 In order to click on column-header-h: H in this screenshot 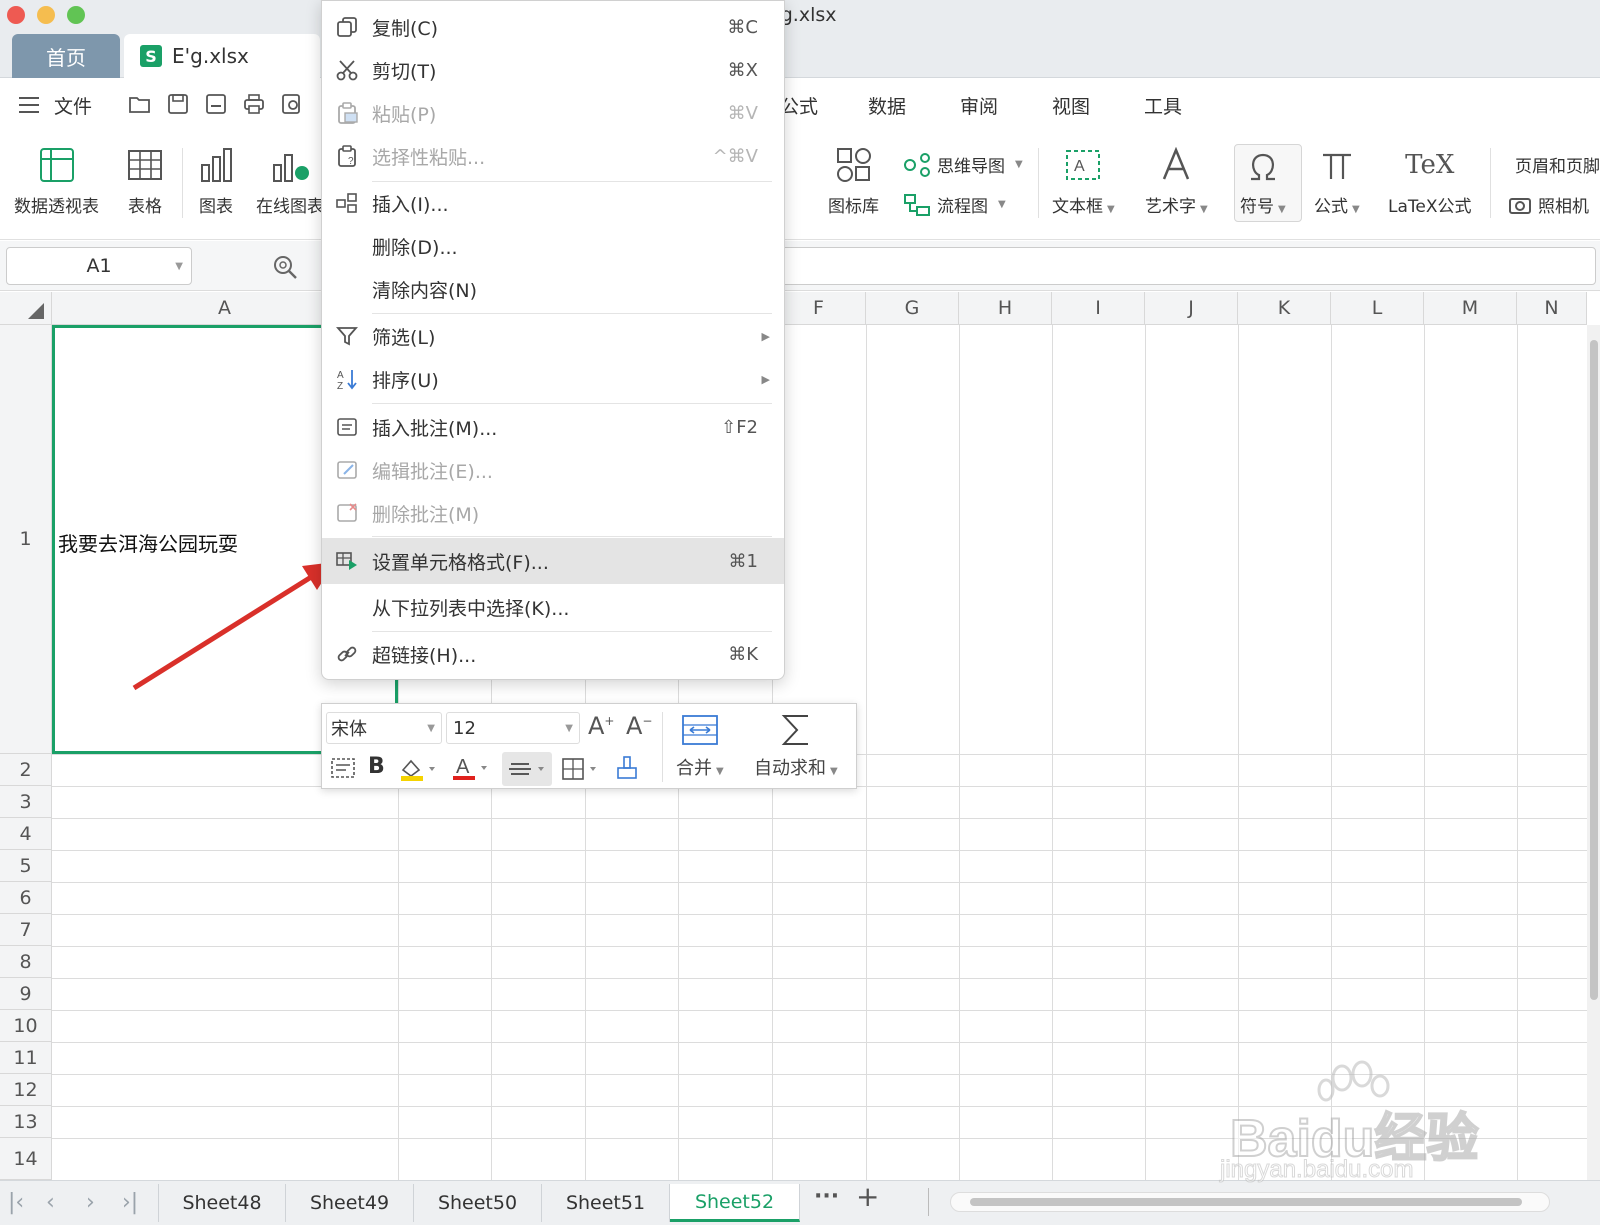, I will do `click(1005, 308)`.